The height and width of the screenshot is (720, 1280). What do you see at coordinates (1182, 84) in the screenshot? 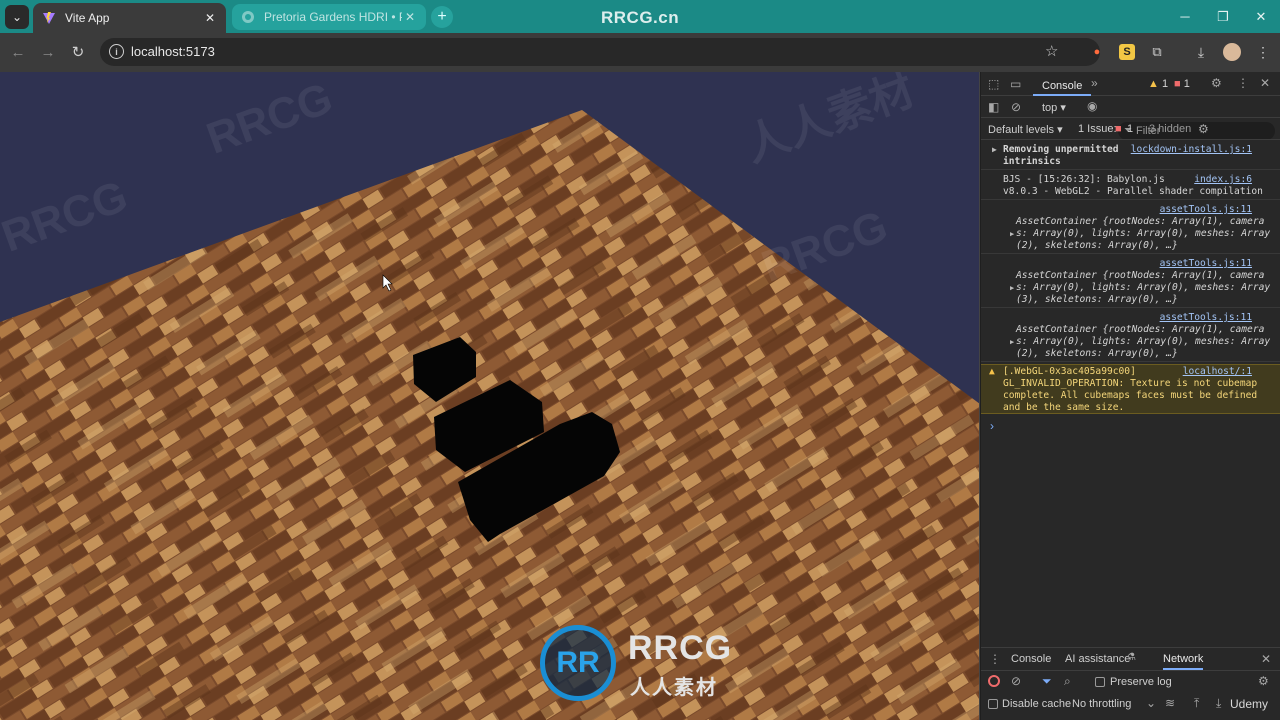
I see `error-counter: ■ 1` at bounding box center [1182, 84].